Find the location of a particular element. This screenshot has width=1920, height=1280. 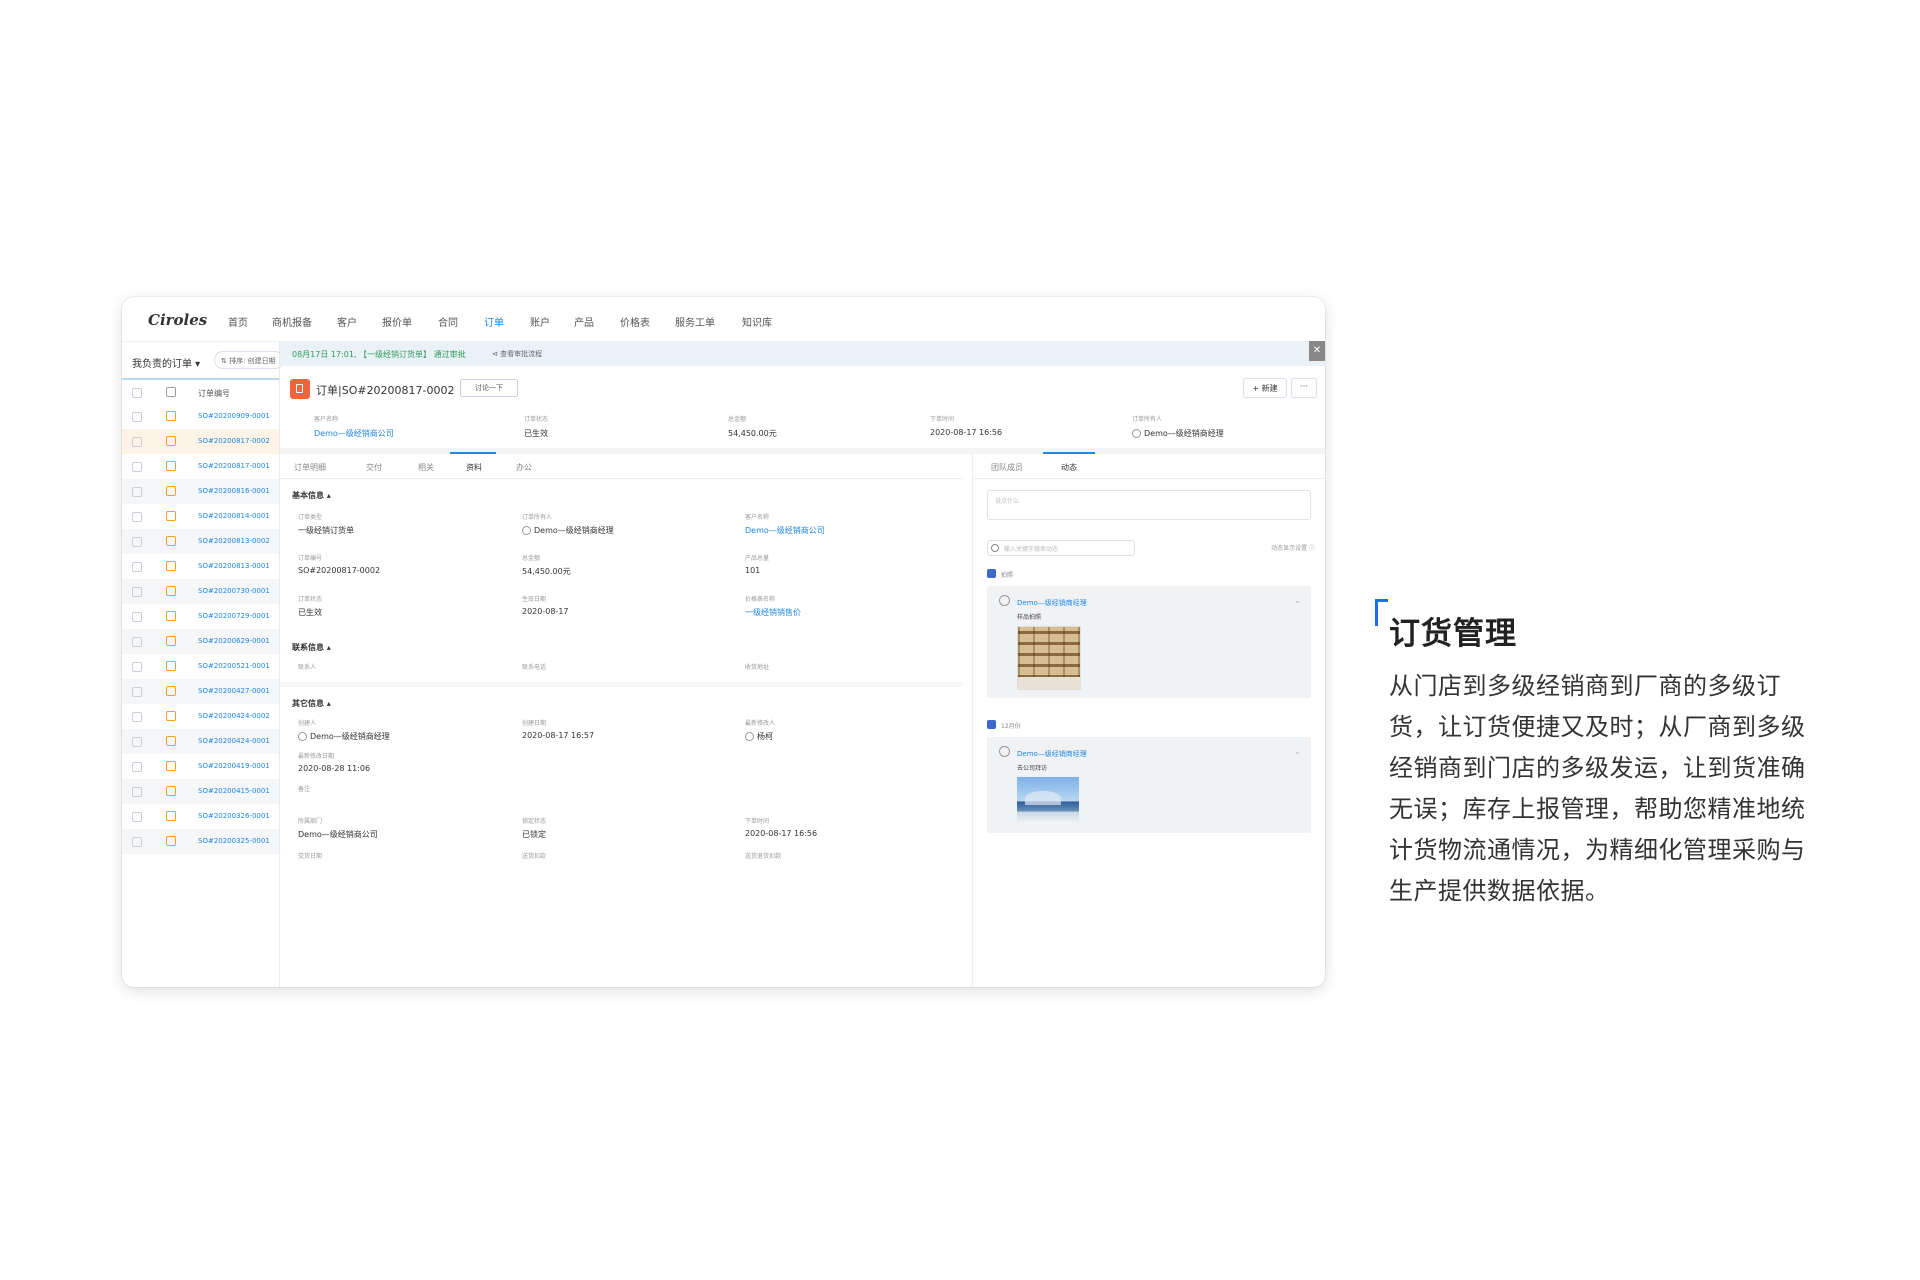

feed-settings-link: 动态显示设置 ⓘ is located at coordinates (1293, 547).